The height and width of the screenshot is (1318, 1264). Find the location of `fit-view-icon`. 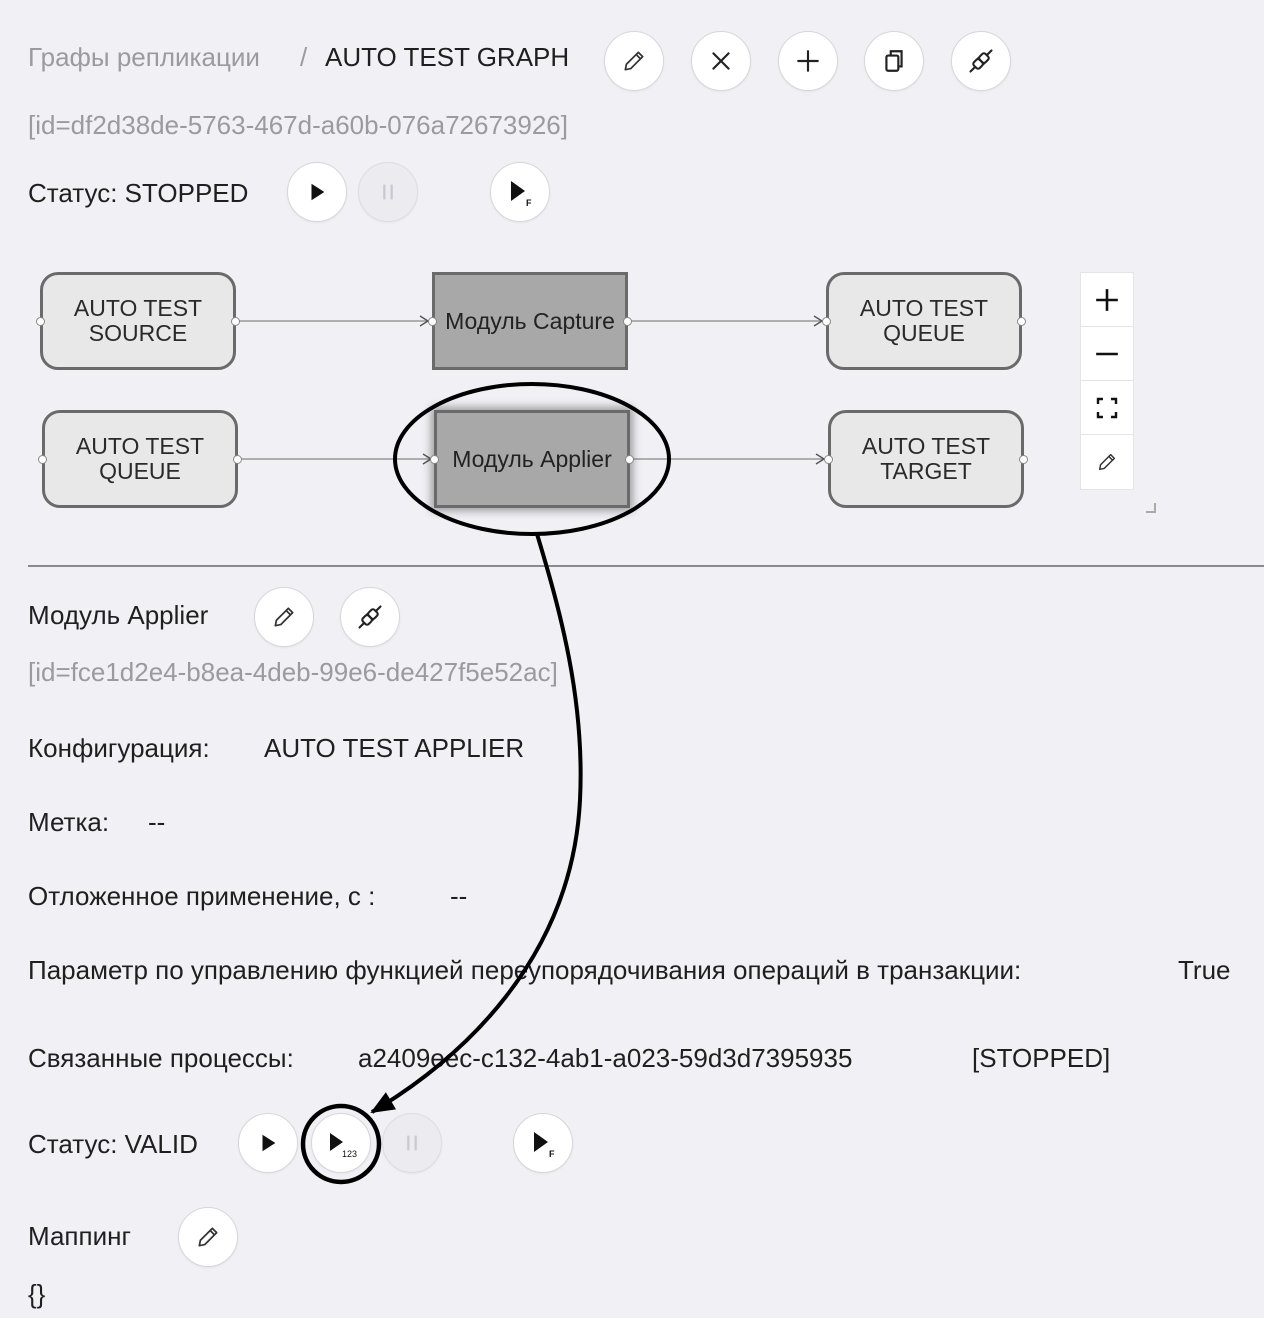

fit-view-icon is located at coordinates (1107, 407).